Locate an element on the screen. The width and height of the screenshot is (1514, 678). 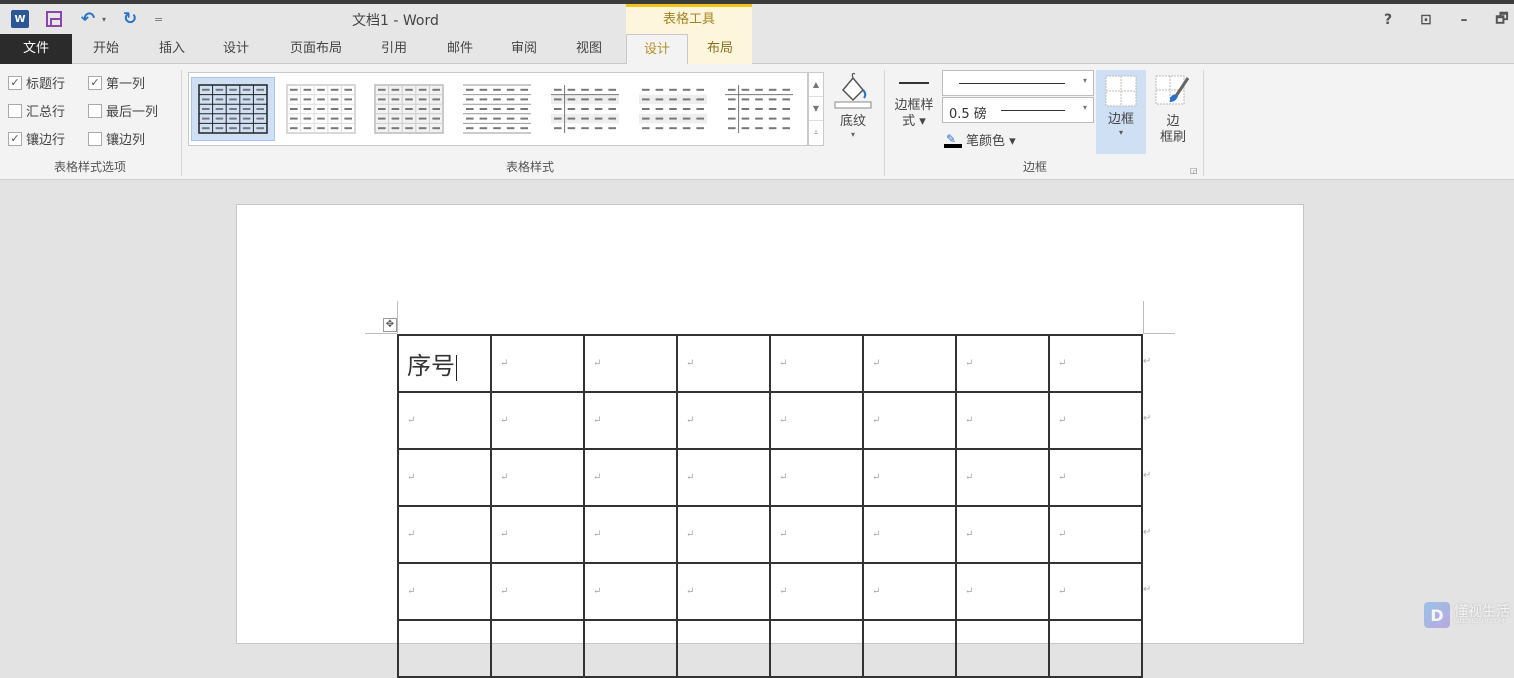
shading-button: 底纹 ▾ is located at coordinates (853, 104).